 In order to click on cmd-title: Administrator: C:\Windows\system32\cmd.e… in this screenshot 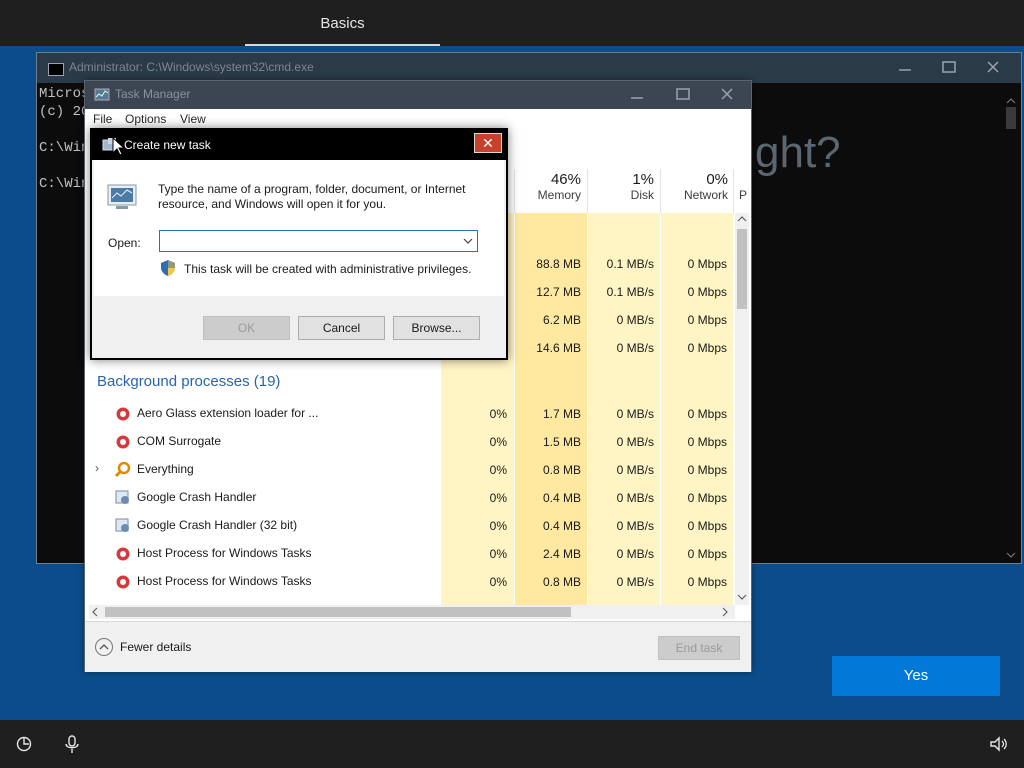, I will do `click(191, 67)`.